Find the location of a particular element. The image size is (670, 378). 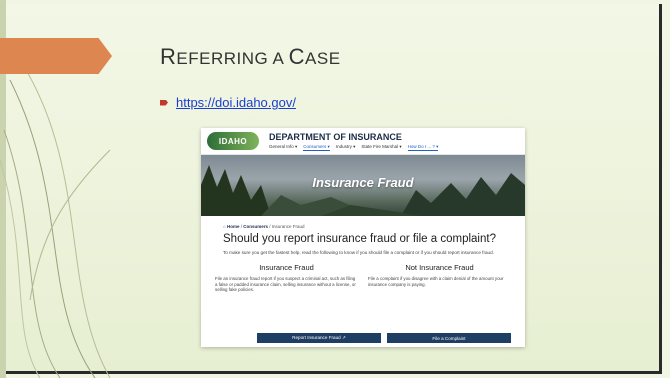

nav-general-info: General Info ▾ is located at coordinates (283, 147).